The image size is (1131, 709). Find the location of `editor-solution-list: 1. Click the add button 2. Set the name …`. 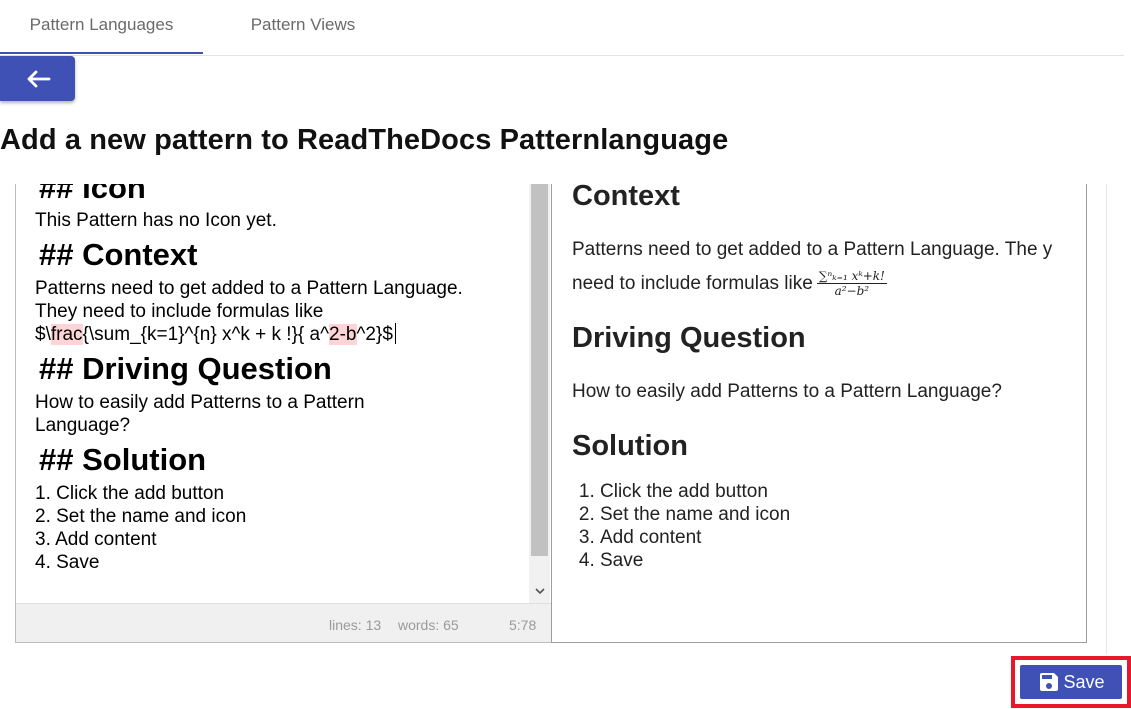

editor-solution-list: 1. Click the add button 2. Set the name … is located at coordinates (280, 528).